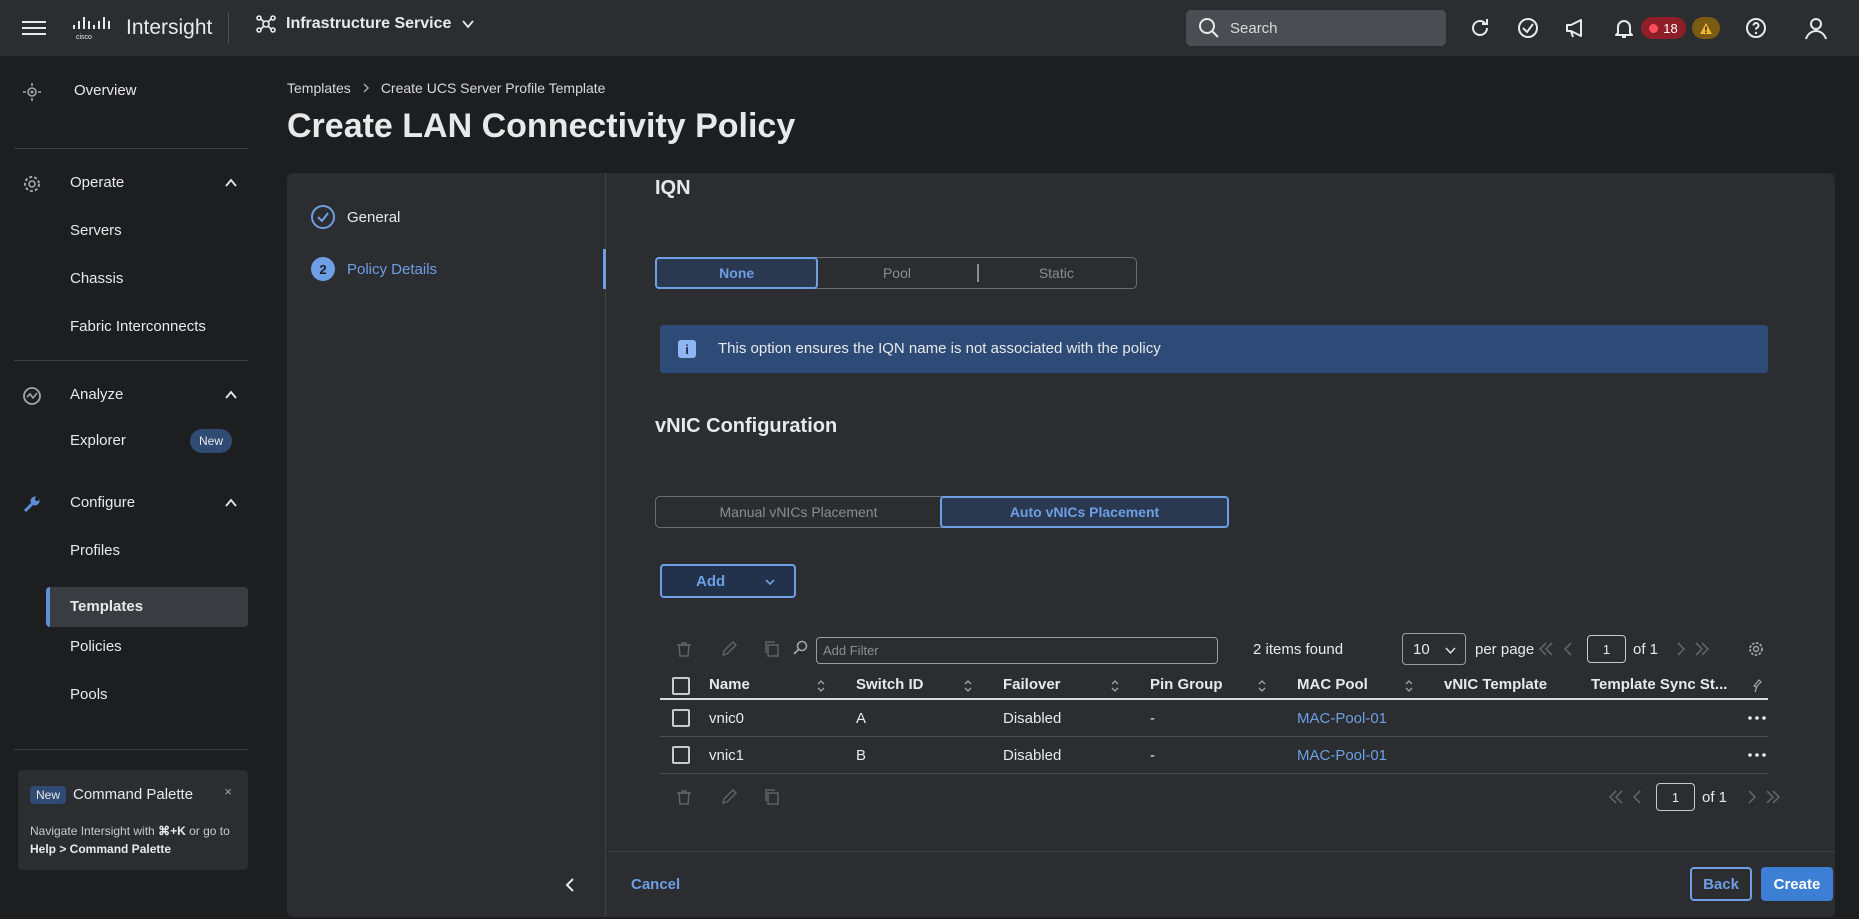  Describe the element at coordinates (131, 441) in the screenshot. I see `sidebar-item-explorer: Explorer New` at that location.